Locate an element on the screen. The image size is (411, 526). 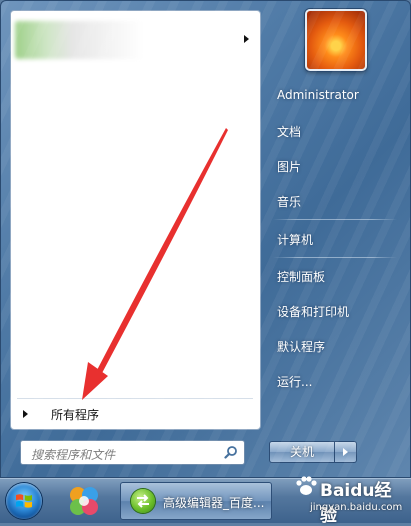
submenu-arrow-icon is located at coordinates (246, 39).